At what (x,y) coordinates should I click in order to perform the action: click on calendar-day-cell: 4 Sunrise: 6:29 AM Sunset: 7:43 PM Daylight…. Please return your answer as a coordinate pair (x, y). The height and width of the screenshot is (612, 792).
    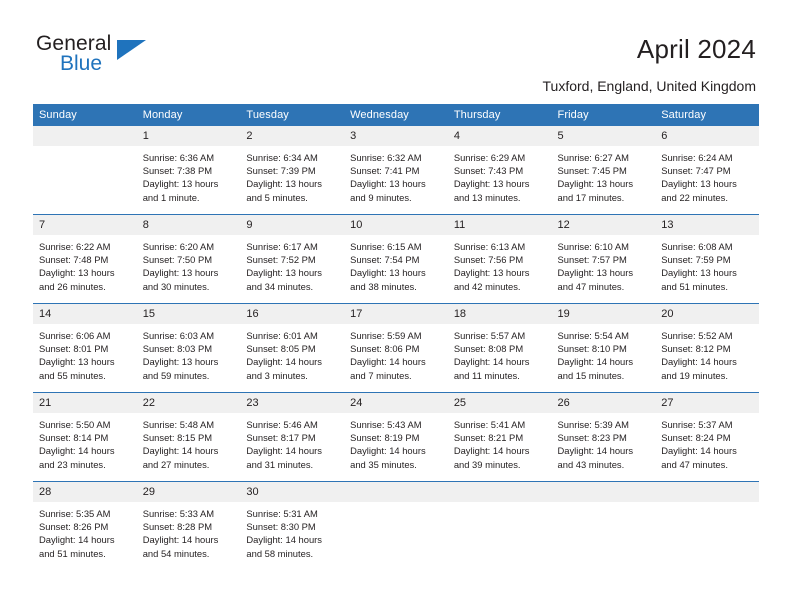
    Looking at the image, I should click on (499, 170).